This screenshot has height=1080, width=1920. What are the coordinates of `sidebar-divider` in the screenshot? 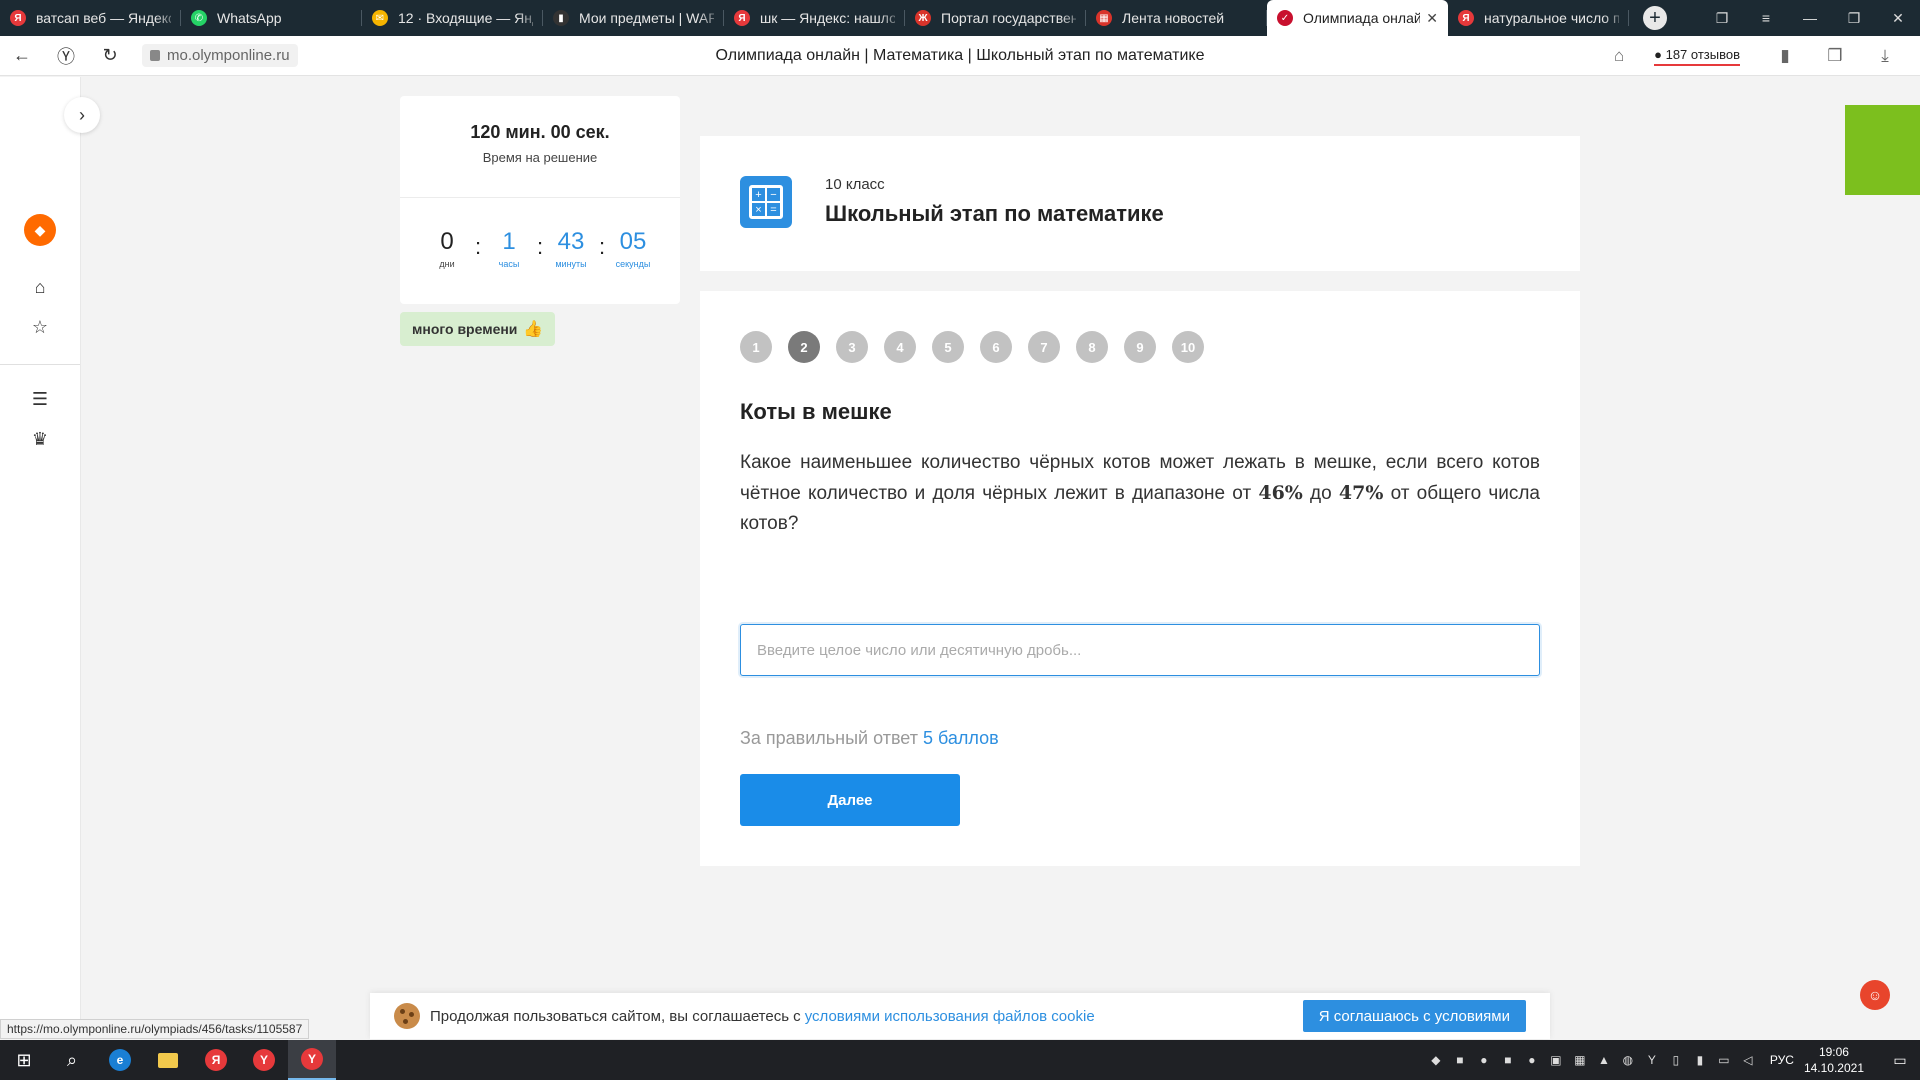 It's located at (40, 364).